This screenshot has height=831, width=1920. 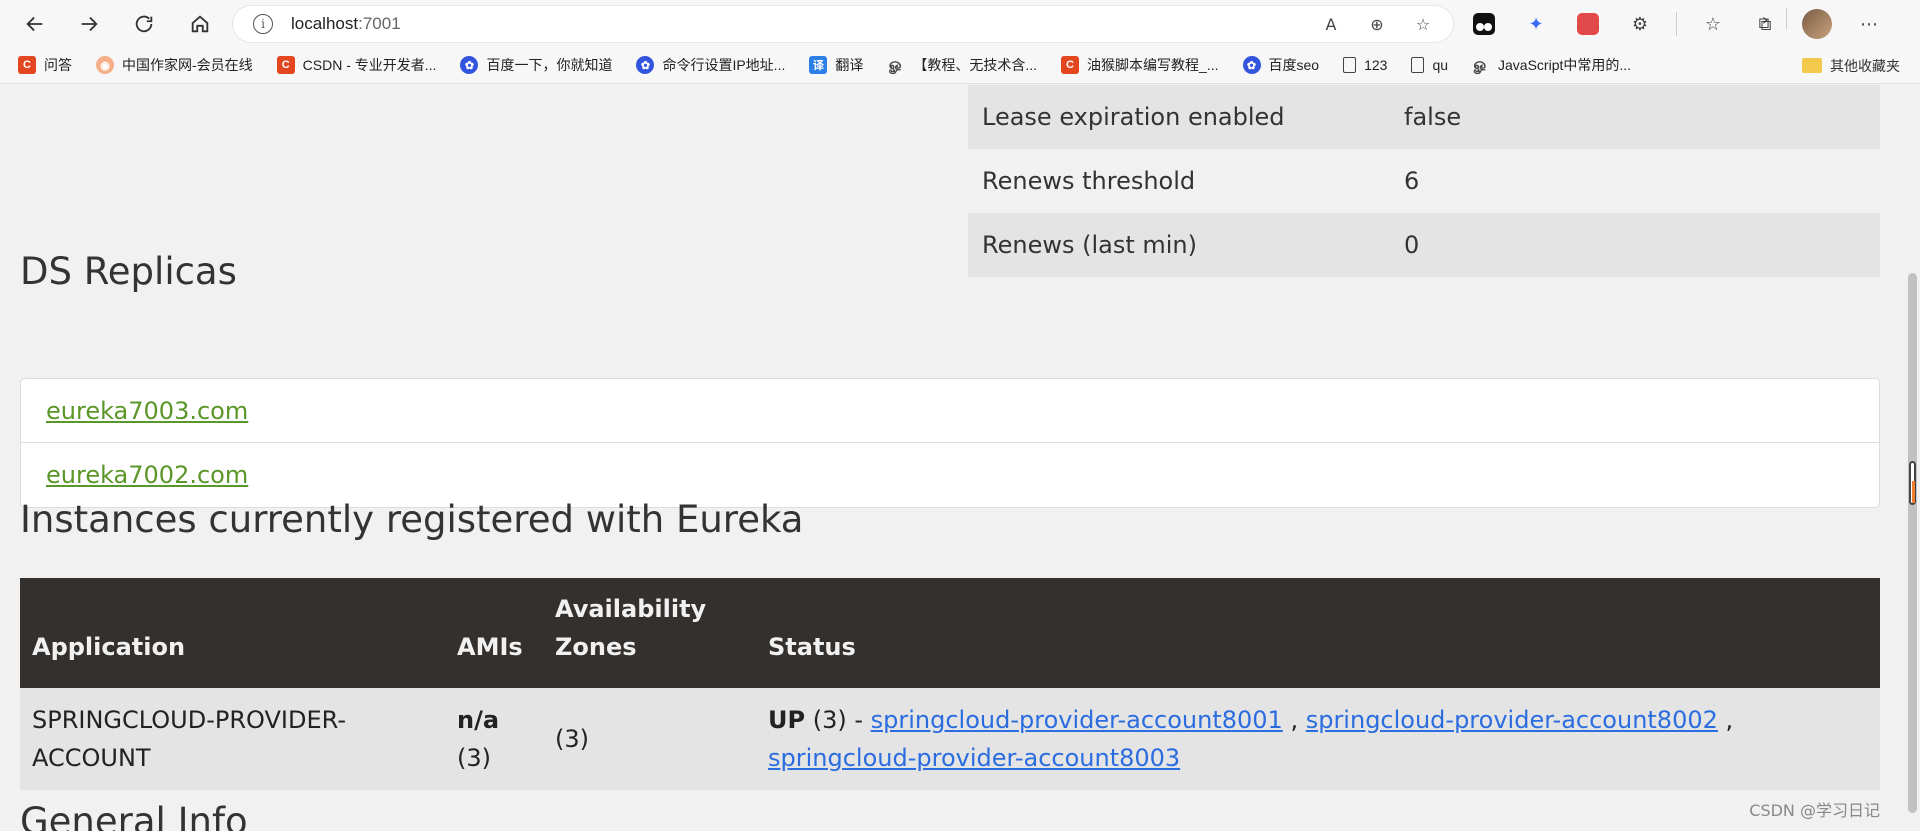 I want to click on bookmark-item: ◉ 中国作家网-会员在线, so click(x=174, y=65).